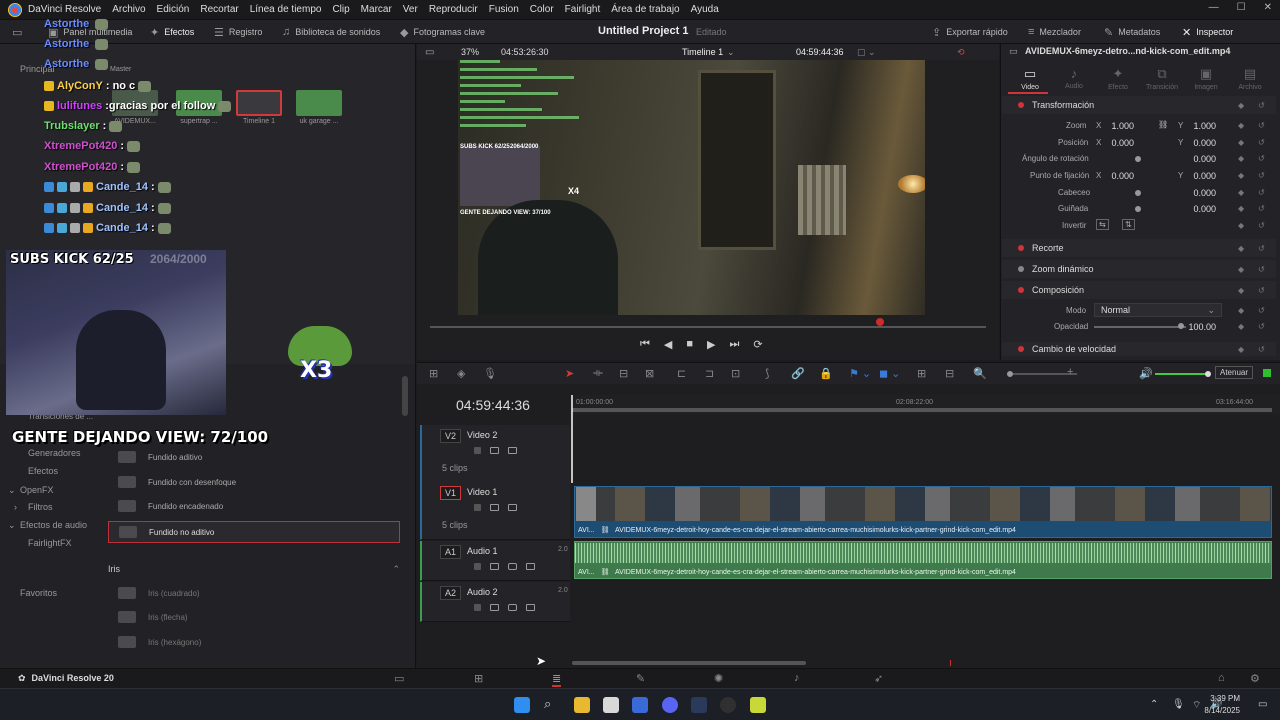  Describe the element at coordinates (645, 9) in the screenshot. I see `menu-item: Área de trabajo` at that location.